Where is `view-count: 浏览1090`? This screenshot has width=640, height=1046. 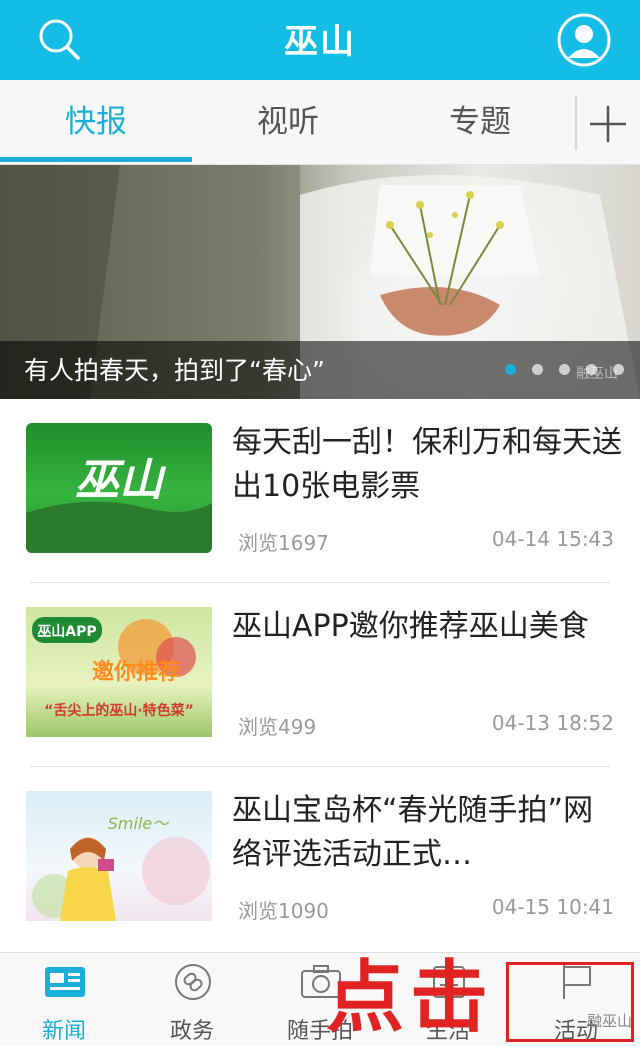
view-count: 浏览1090 is located at coordinates (283, 911).